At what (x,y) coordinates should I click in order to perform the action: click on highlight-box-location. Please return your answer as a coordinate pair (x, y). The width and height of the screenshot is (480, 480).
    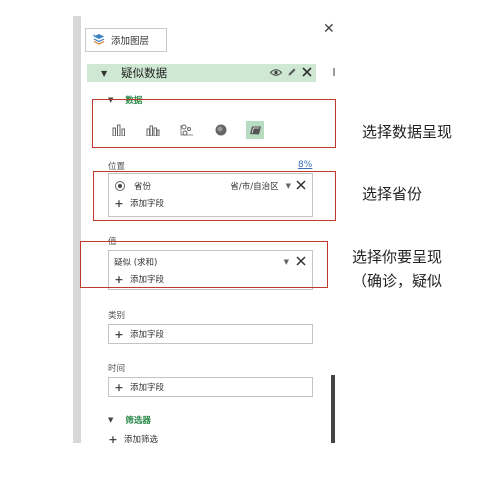
    Looking at the image, I should click on (214, 196).